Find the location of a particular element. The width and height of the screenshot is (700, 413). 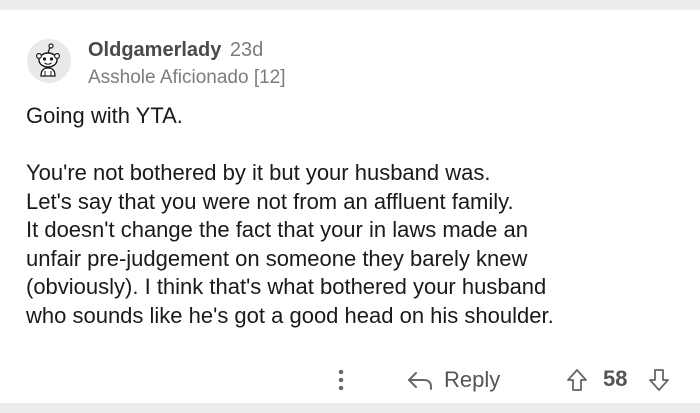

more-vertical-icon is located at coordinates (341, 380).